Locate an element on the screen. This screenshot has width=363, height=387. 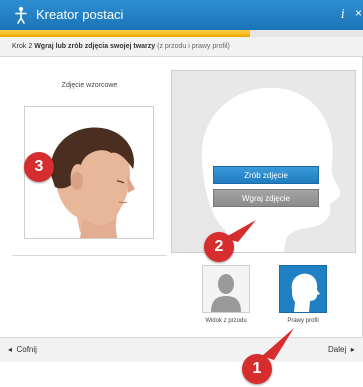
window-title: Kreator postaci is located at coordinates (80, 14).